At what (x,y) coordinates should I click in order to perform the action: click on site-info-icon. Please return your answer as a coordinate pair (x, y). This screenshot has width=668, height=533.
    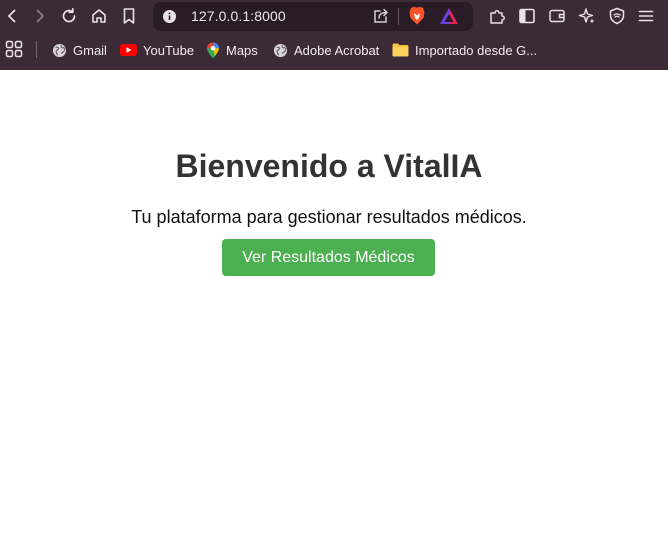
    Looking at the image, I should click on (169, 16).